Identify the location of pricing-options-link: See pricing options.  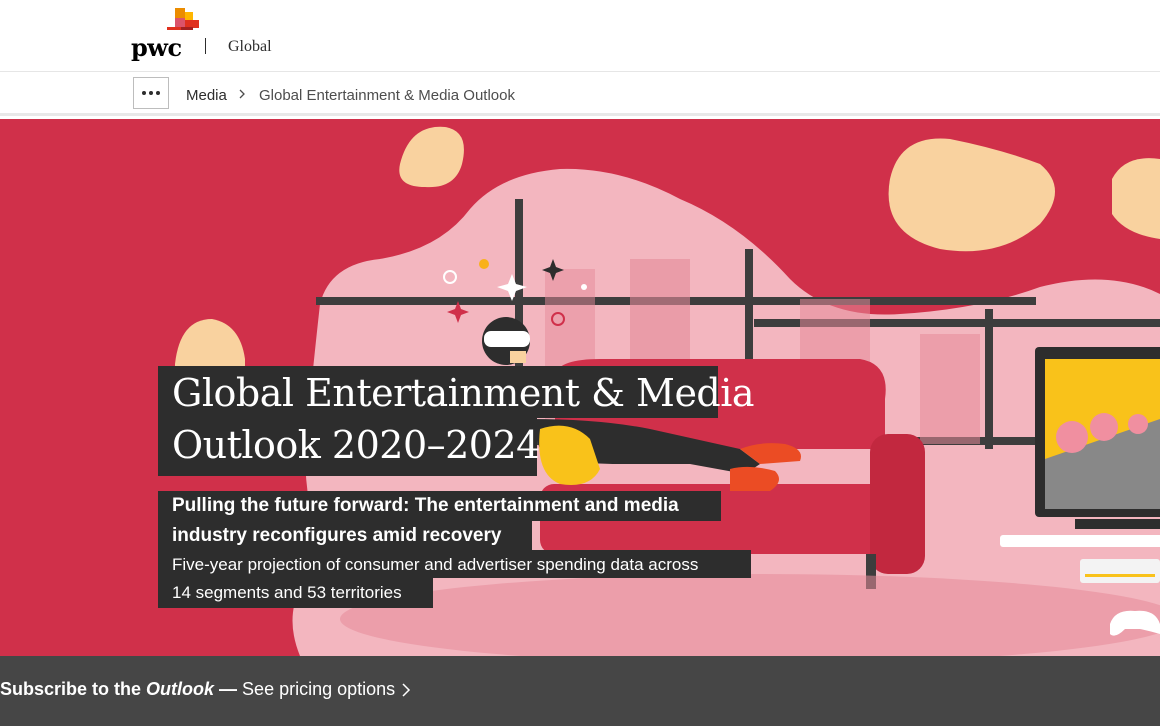
(318, 689).